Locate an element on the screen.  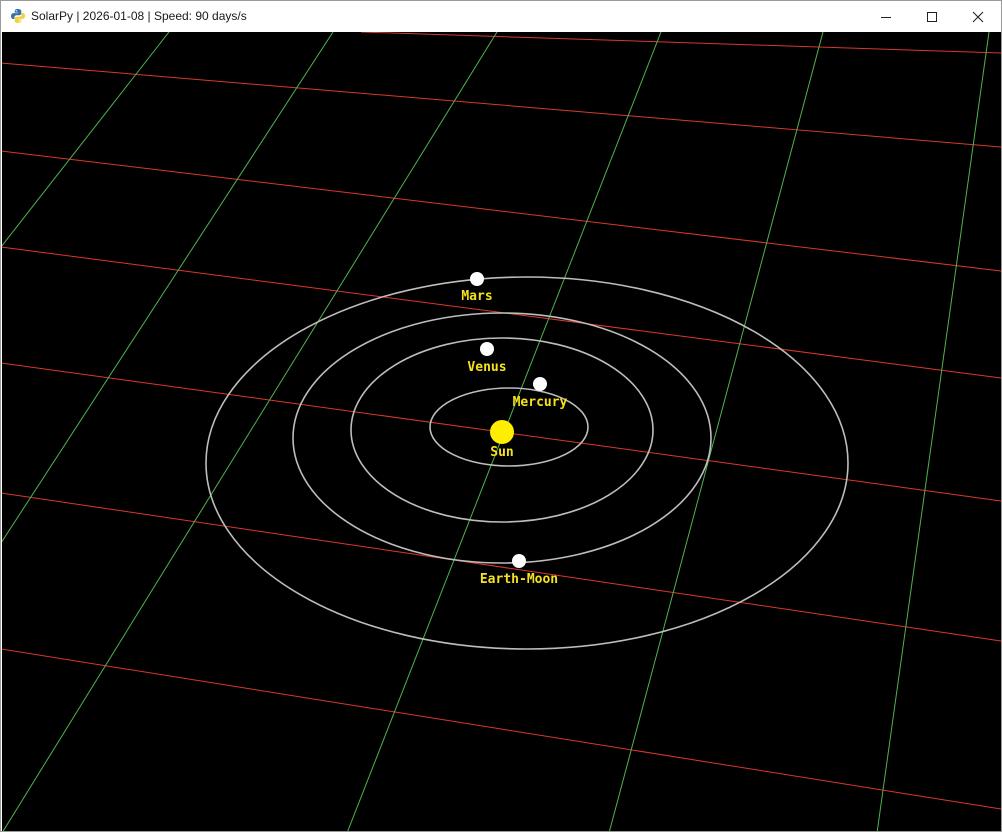
title-bar: SolarPy | 2026-01-08 | Speed: 90 days/s is located at coordinates (501, 16).